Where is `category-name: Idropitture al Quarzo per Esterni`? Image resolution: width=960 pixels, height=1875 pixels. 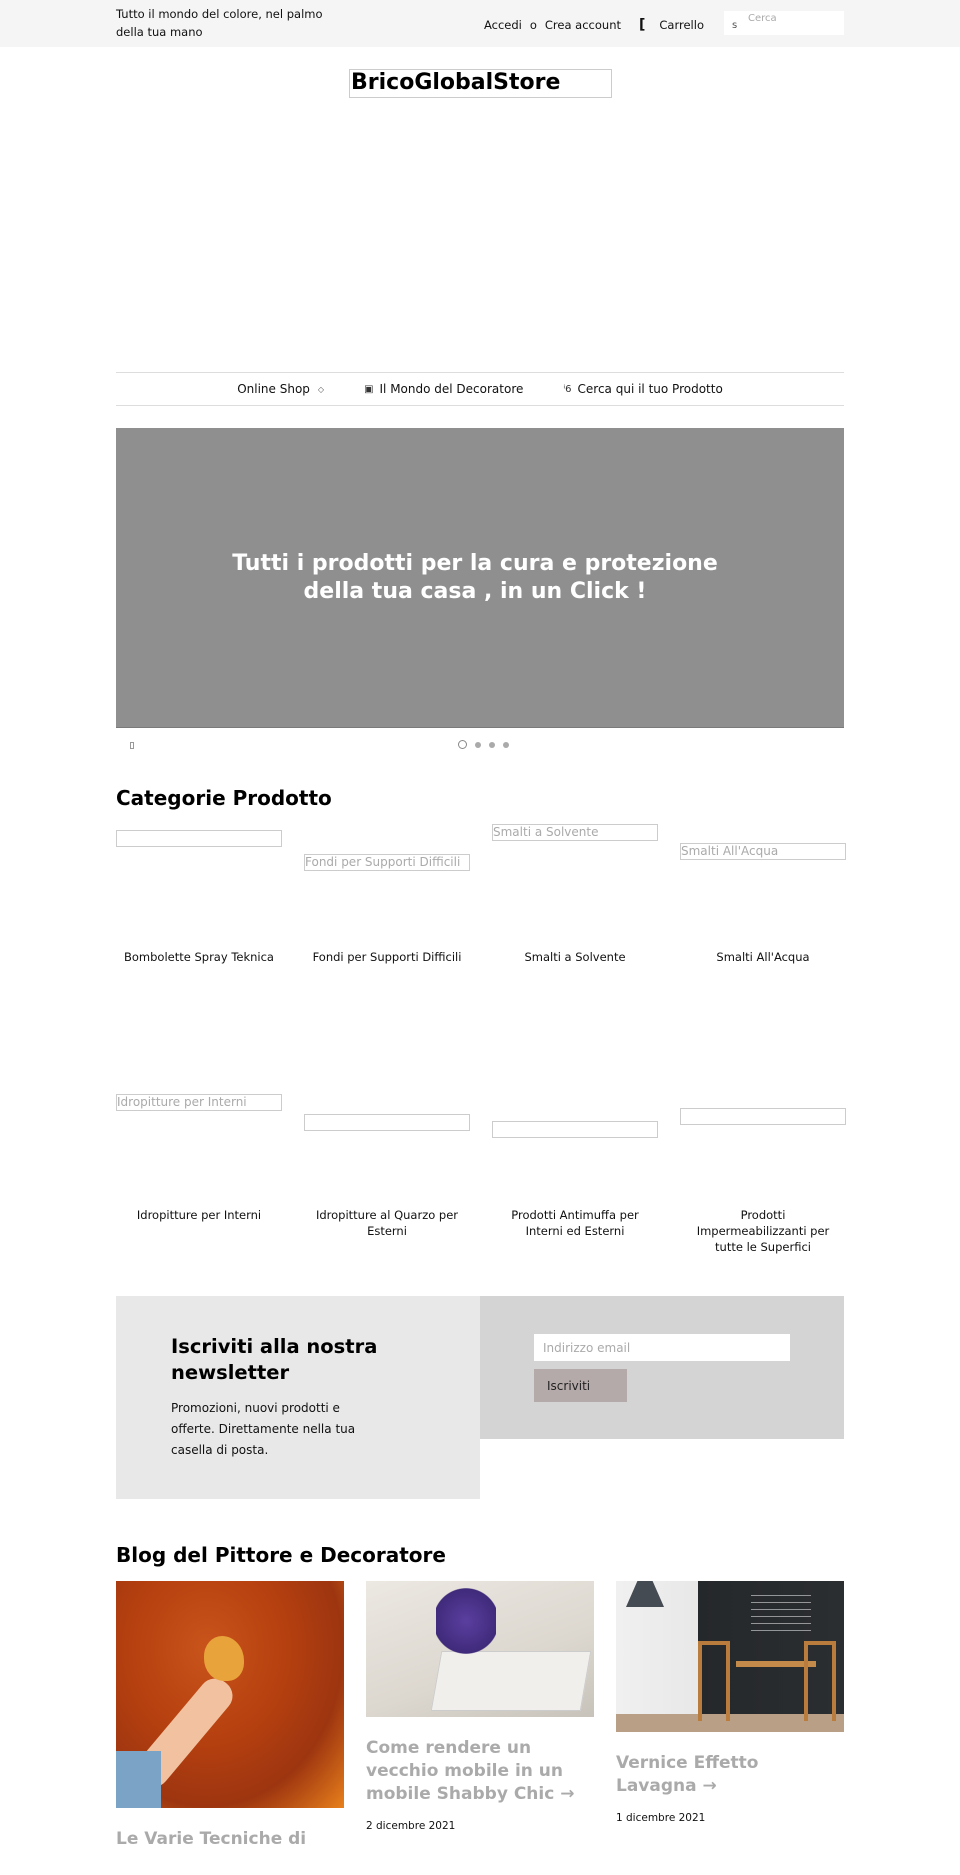 category-name: Idropitture al Quarzo per Esterni is located at coordinates (387, 1223).